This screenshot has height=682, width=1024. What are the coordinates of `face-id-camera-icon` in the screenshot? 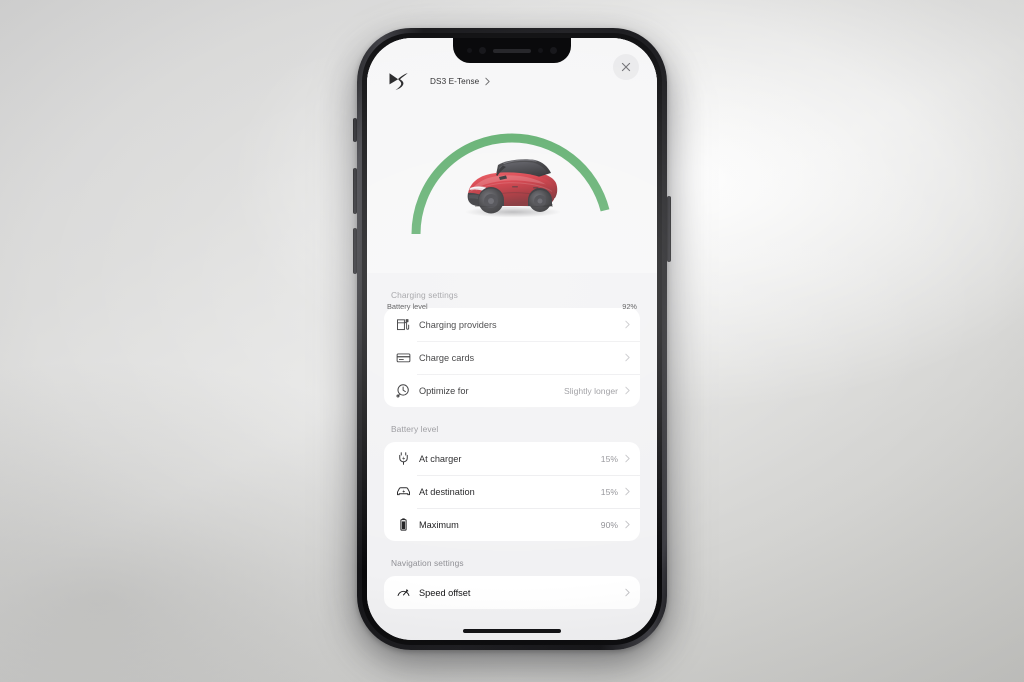 It's located at (482, 50).